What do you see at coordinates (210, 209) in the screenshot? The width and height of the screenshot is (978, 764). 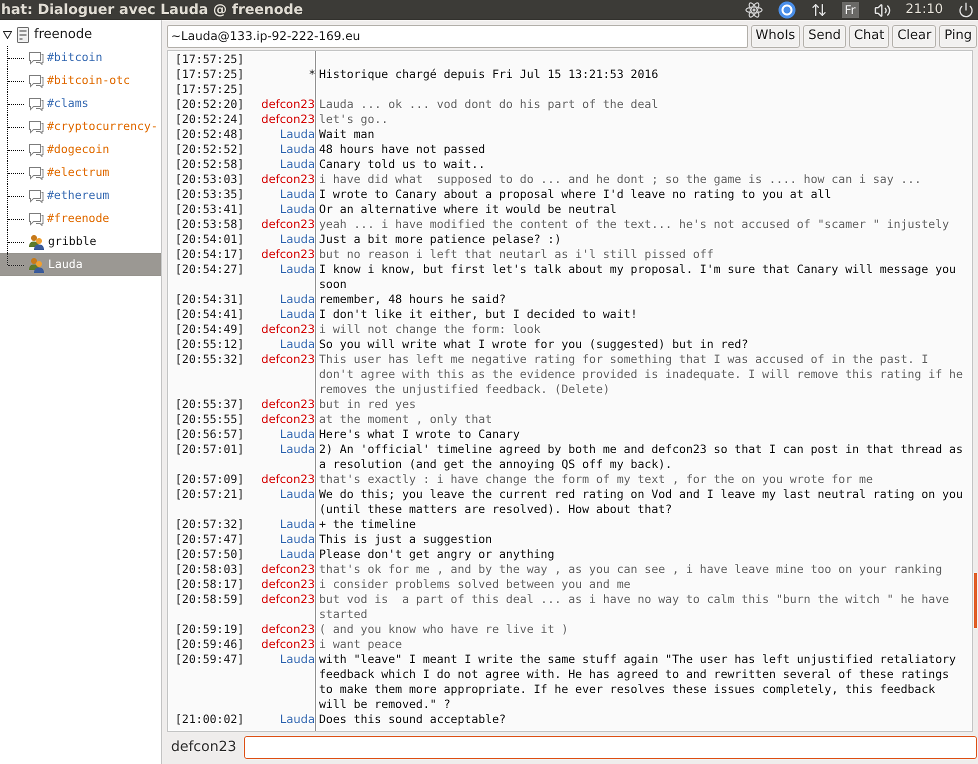 I see `timestamp: [20:53:41]` at bounding box center [210, 209].